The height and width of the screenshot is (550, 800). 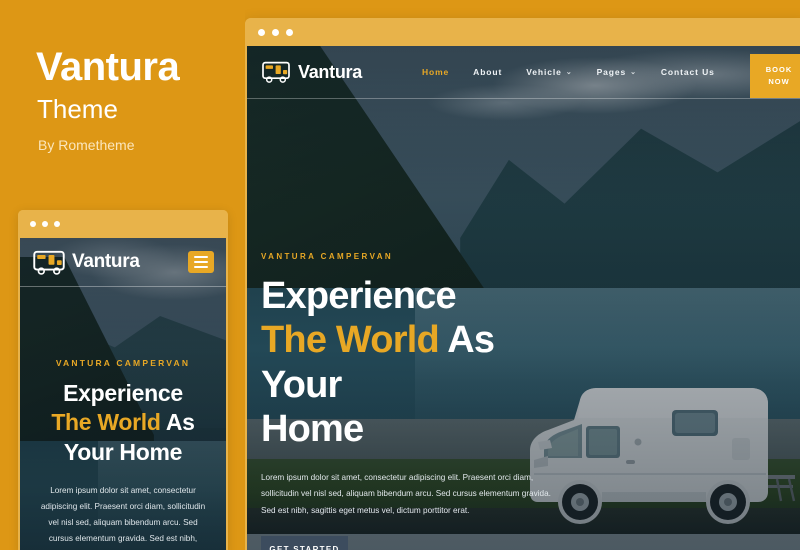 I want to click on nav-item-about-label: About, so click(x=488, y=72).